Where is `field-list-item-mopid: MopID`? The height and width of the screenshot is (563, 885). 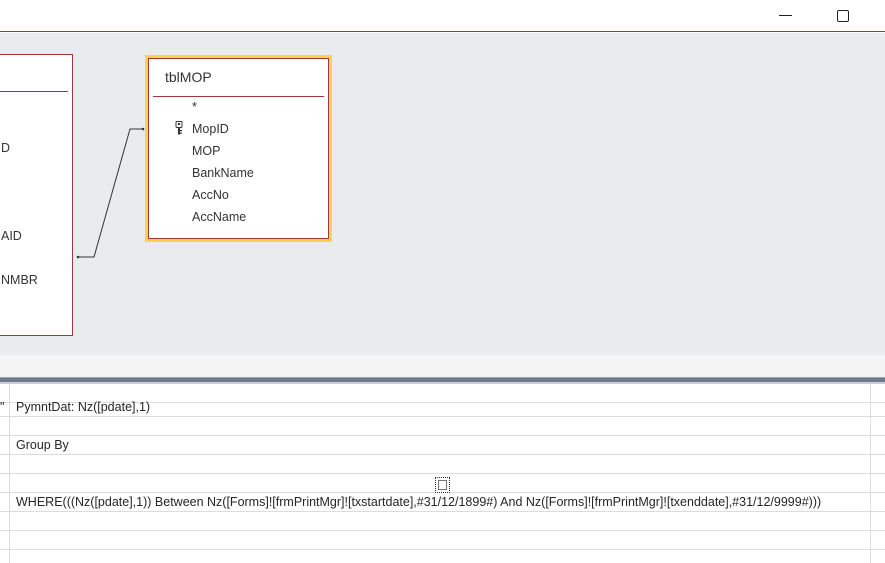 field-list-item-mopid: MopID is located at coordinates (210, 129).